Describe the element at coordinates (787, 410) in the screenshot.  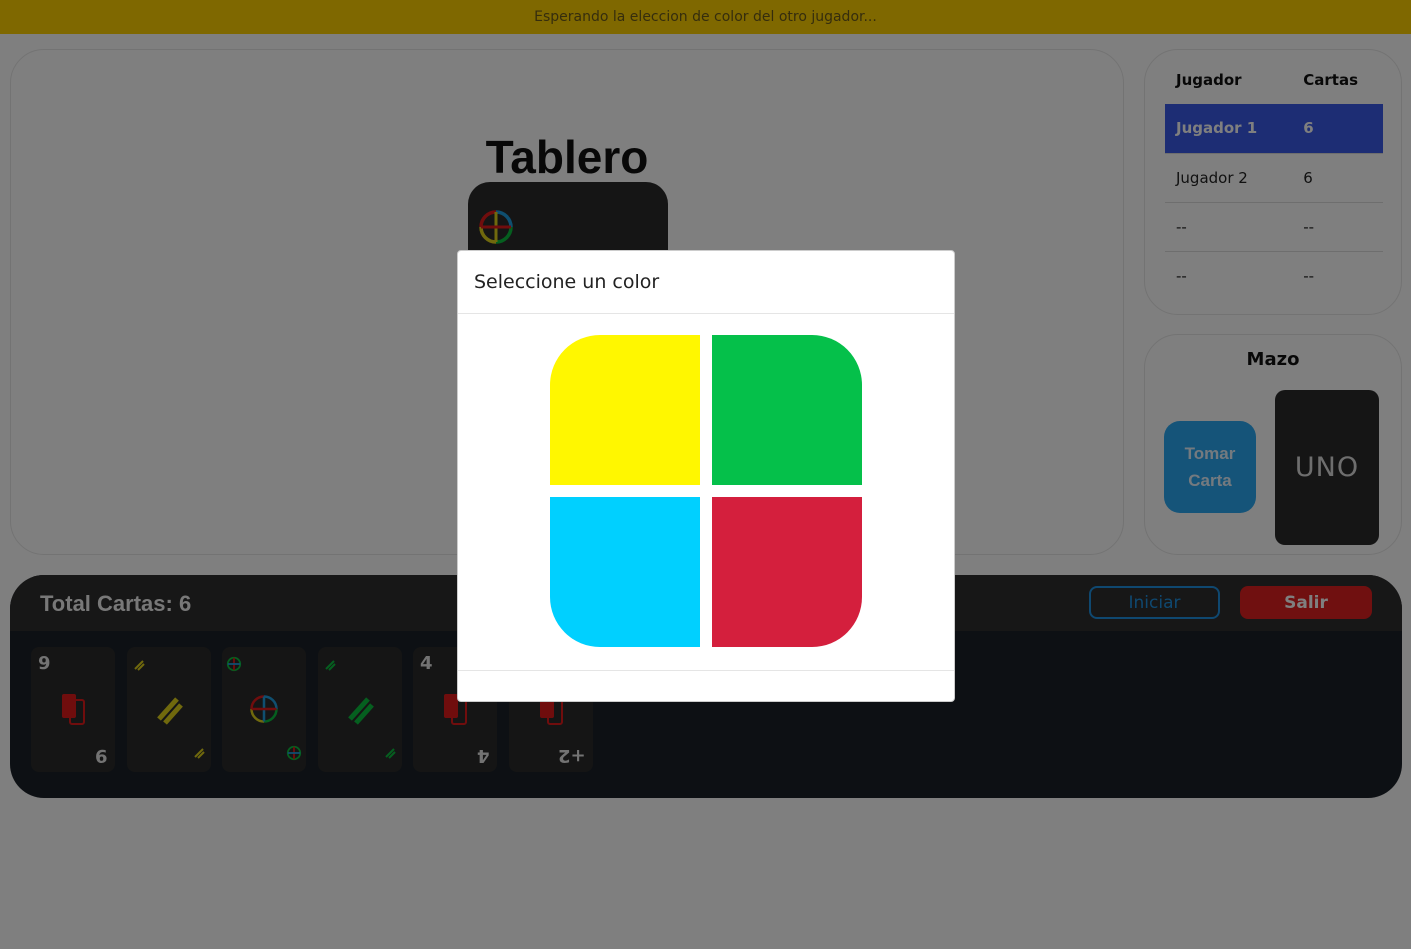
I see `color-green-button` at that location.